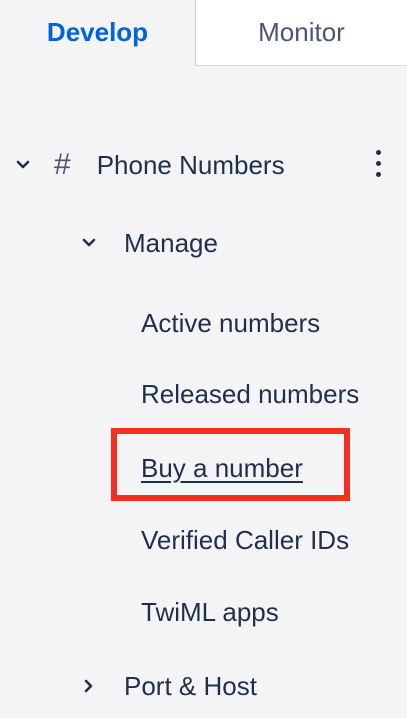  What do you see at coordinates (250, 394) in the screenshot?
I see `sidebar-item-released-numbers: Released numbers` at bounding box center [250, 394].